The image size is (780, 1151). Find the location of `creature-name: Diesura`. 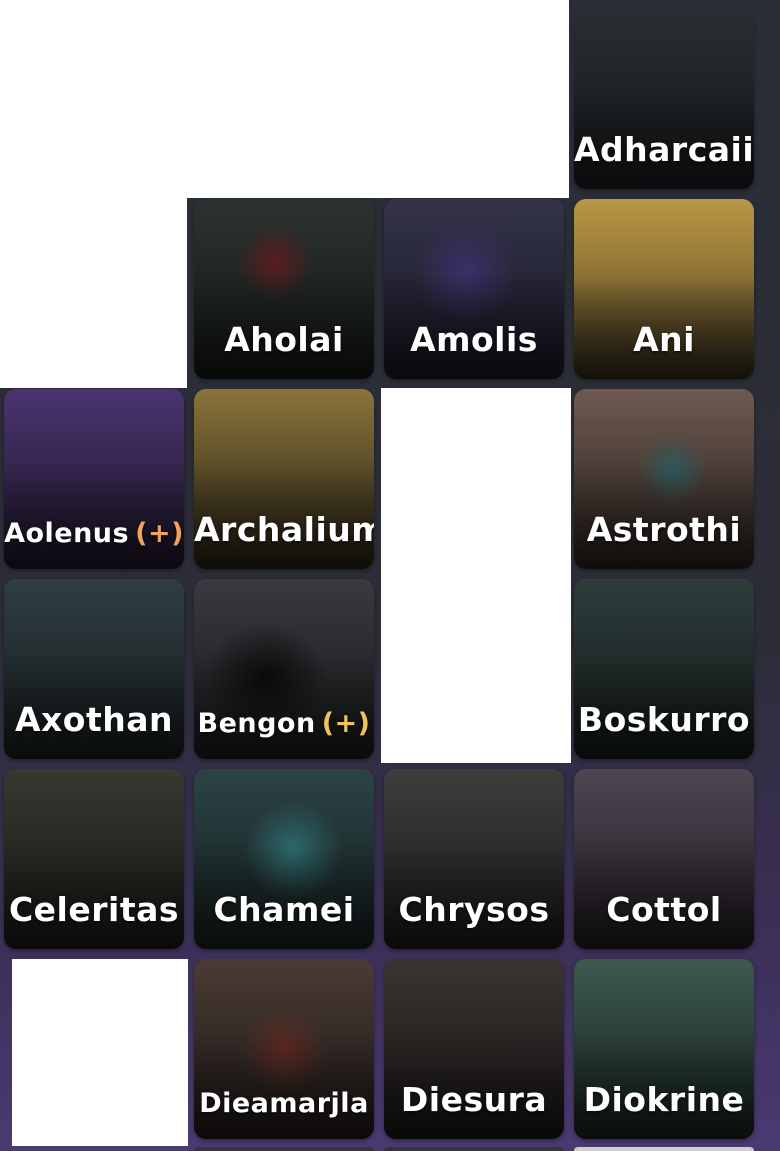

creature-name: Diesura is located at coordinates (474, 1099).